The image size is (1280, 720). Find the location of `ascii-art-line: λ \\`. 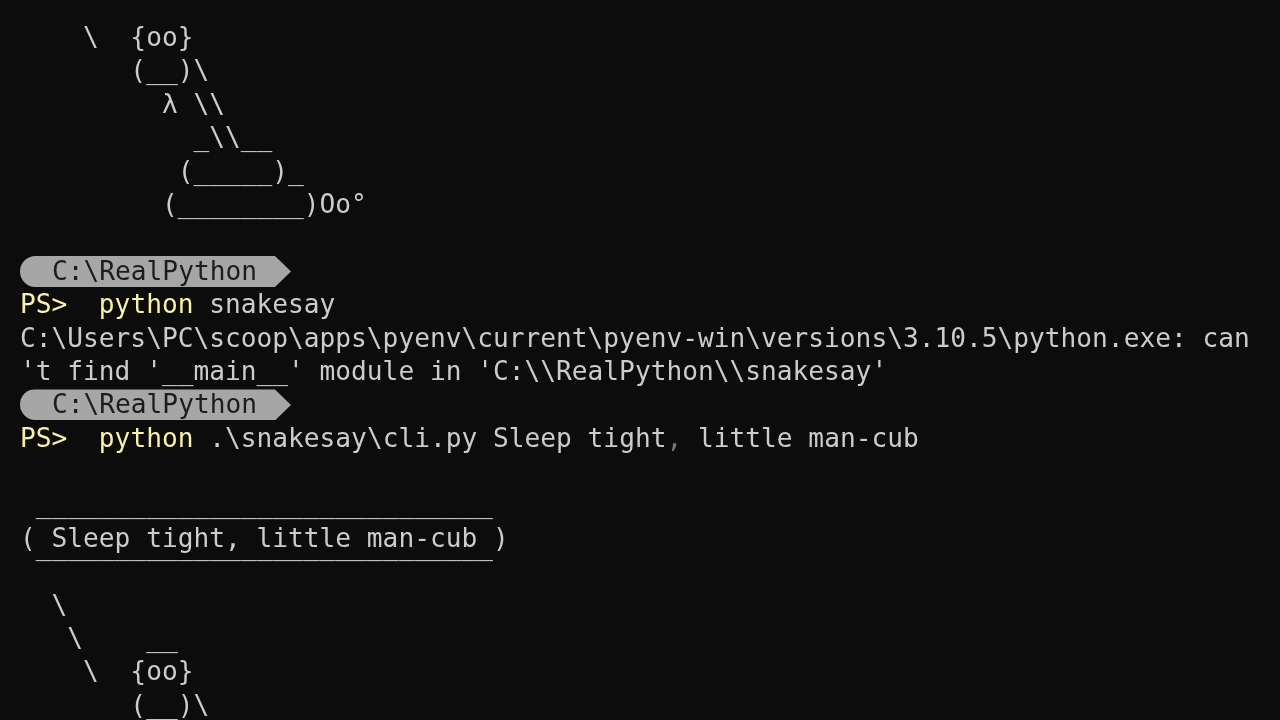

ascii-art-line: λ \\ is located at coordinates (193, 104).